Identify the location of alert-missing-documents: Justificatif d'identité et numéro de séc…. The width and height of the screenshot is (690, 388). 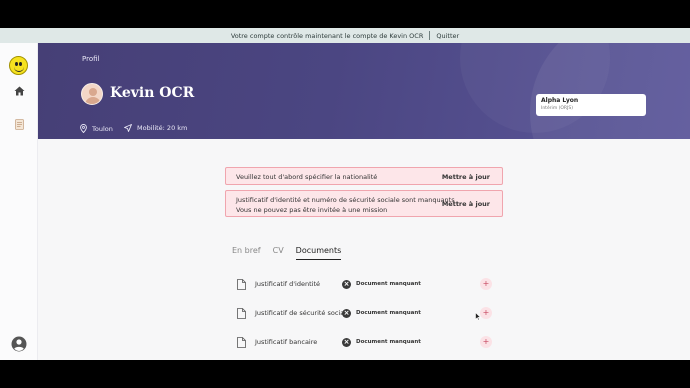
(364, 203).